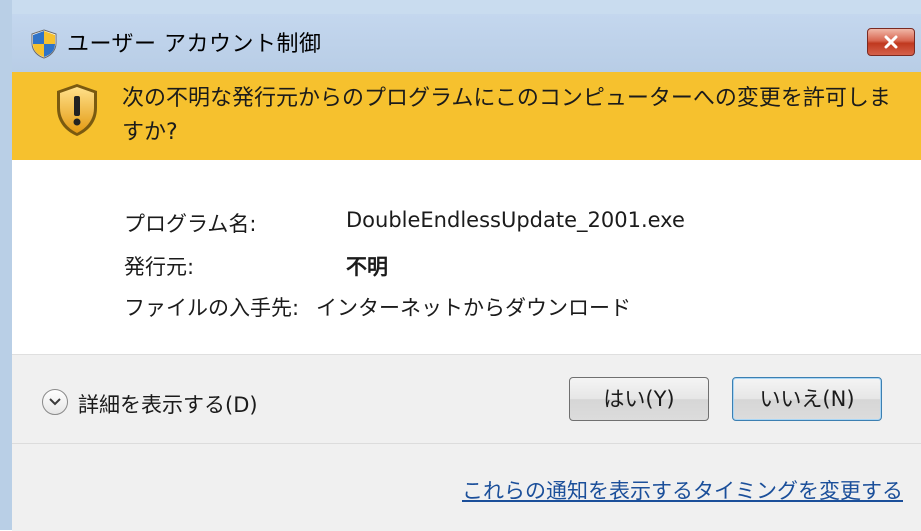 The image size is (921, 531). What do you see at coordinates (473, 308) in the screenshot?
I see `file-origin-value: インターネットからダウンロード` at bounding box center [473, 308].